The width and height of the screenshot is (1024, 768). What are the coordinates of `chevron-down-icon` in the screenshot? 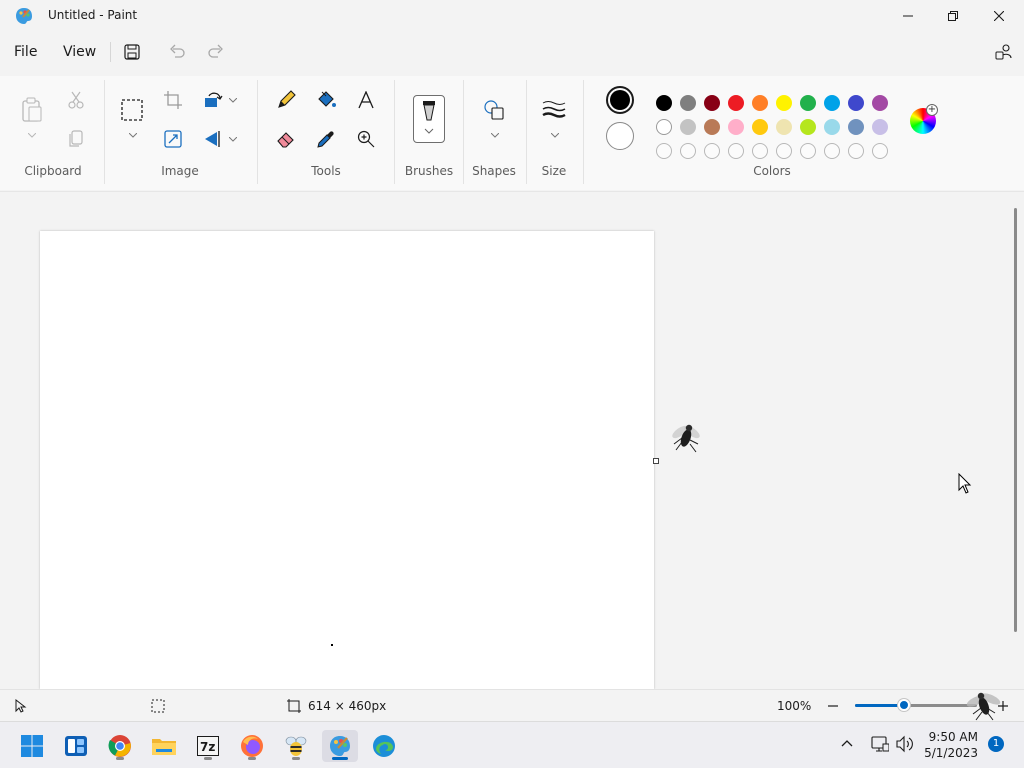 It's located at (32, 135).